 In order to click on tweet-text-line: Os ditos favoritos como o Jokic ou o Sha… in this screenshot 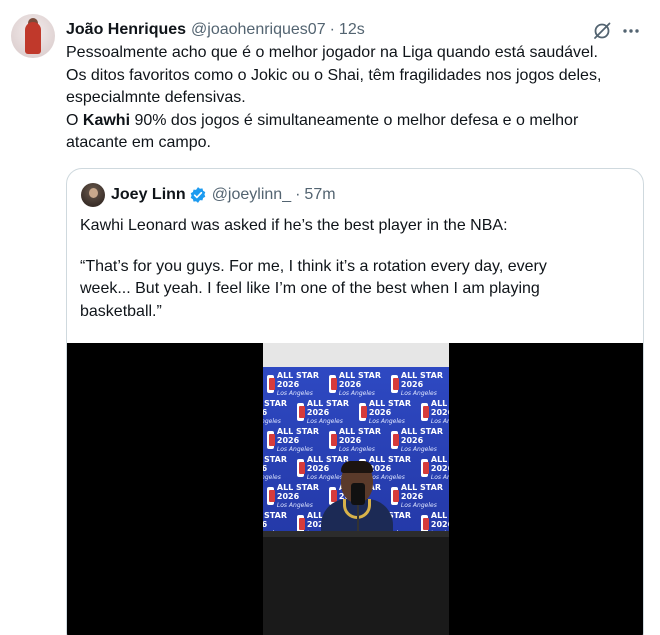, I will do `click(334, 75)`.